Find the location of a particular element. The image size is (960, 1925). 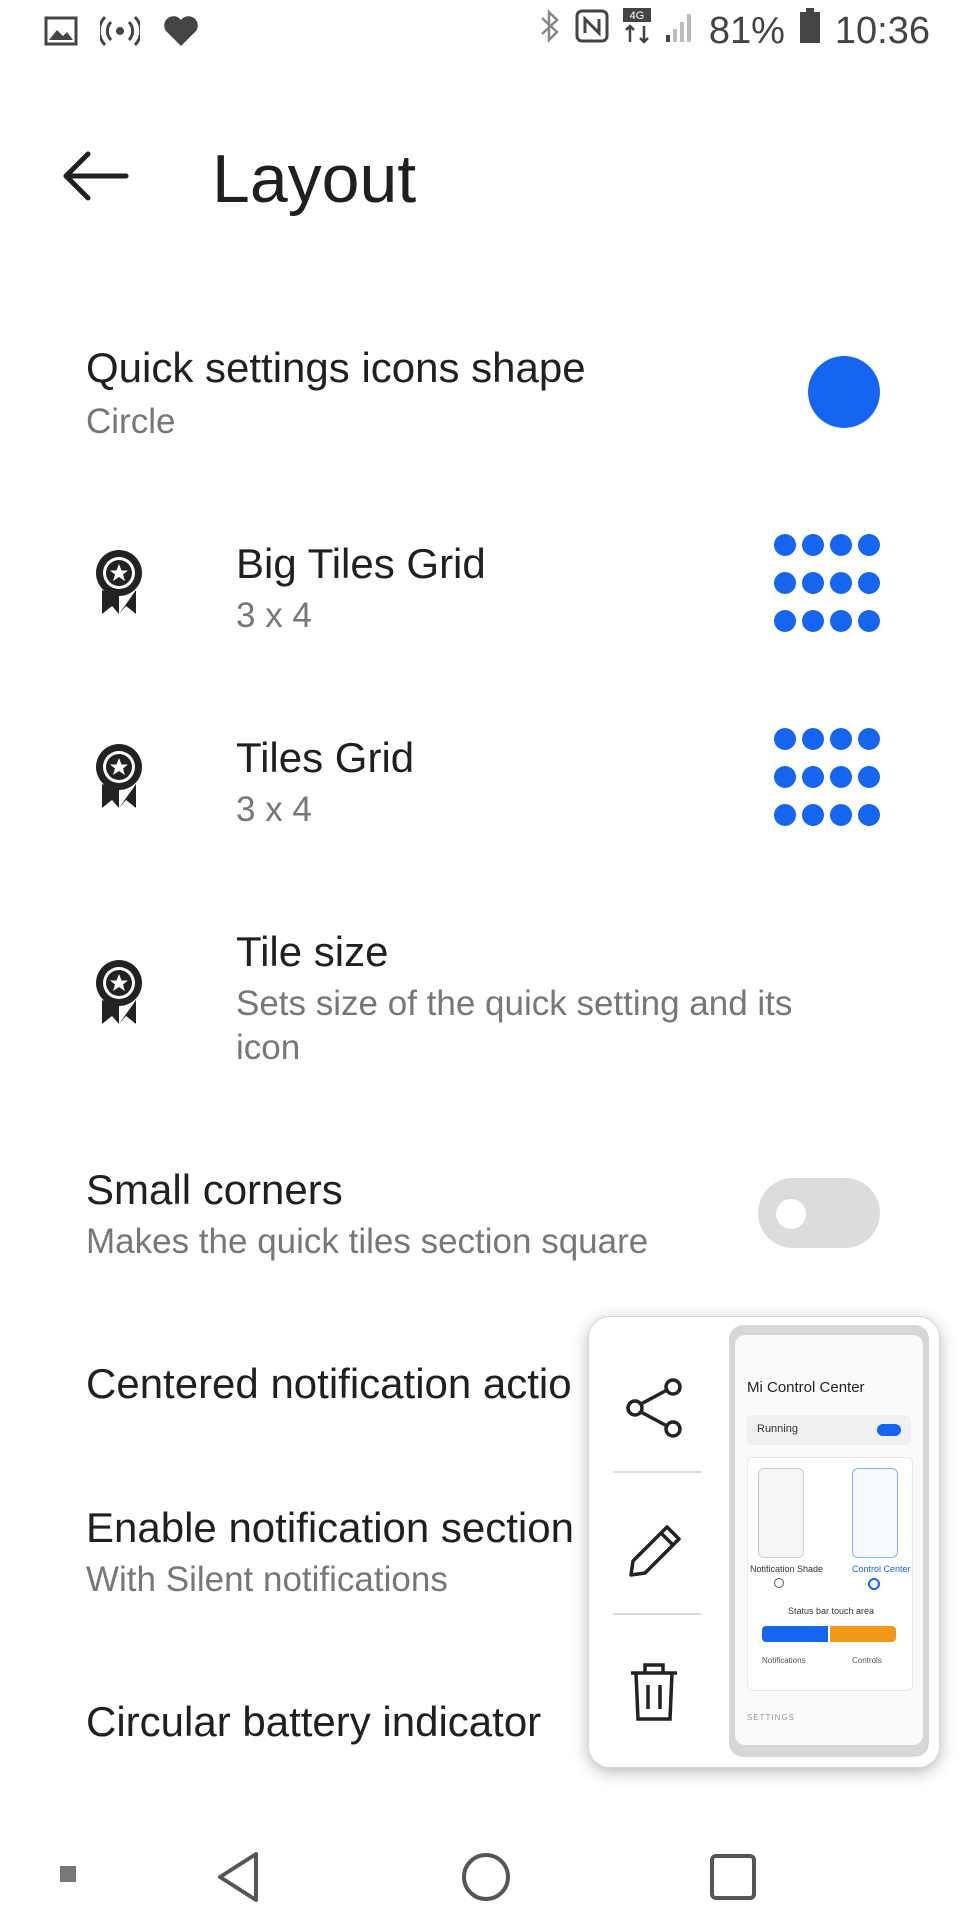

page-title: Layout is located at coordinates (314, 179).